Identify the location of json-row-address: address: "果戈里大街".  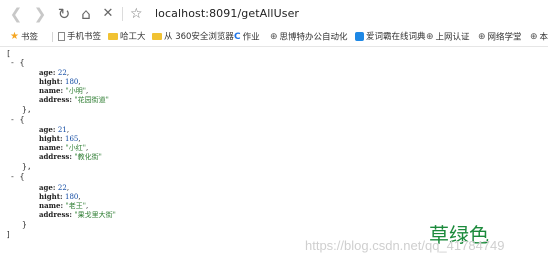
(77, 215).